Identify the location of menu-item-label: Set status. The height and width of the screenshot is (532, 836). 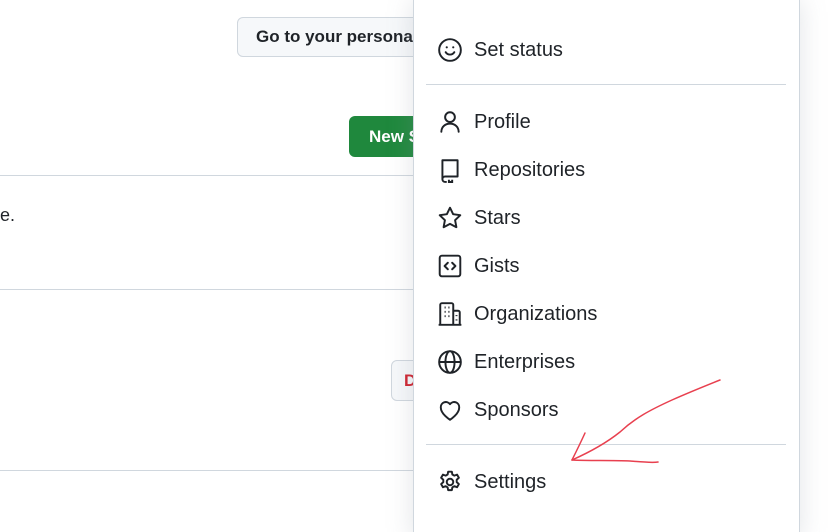
(518, 49).